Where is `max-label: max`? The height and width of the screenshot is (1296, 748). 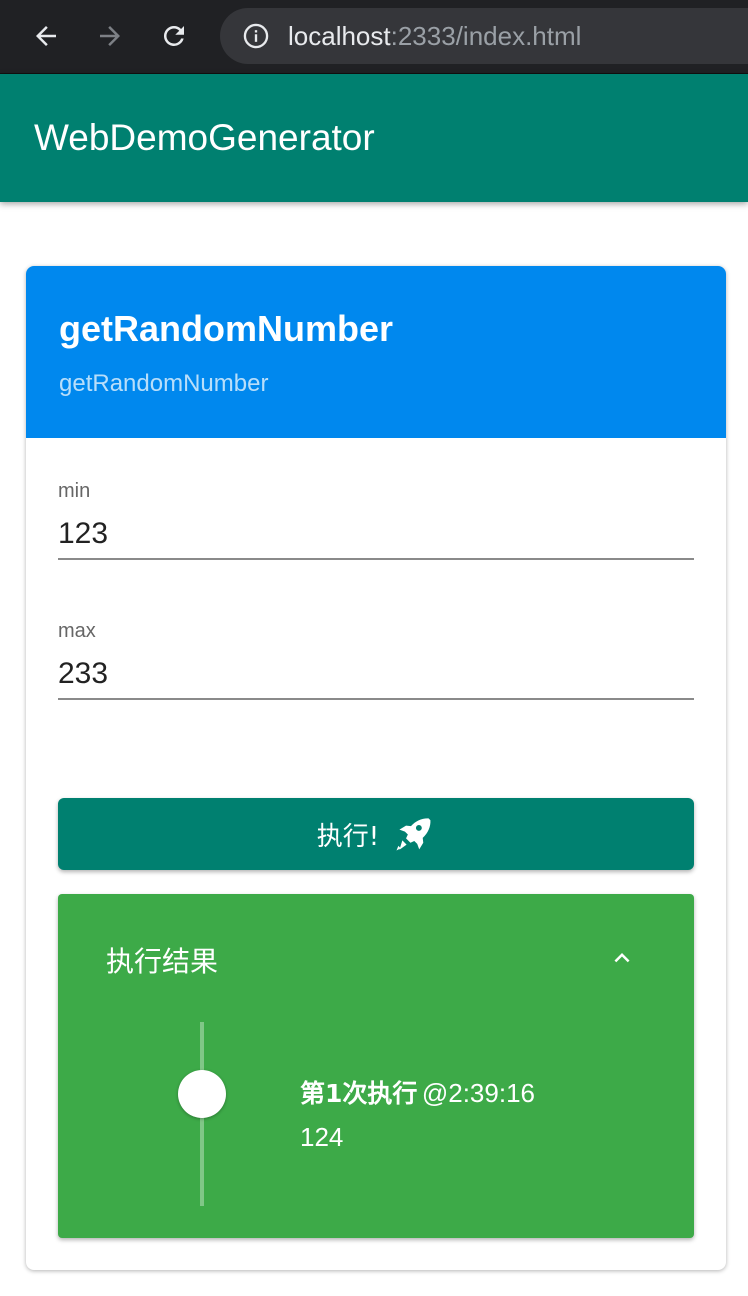 max-label: max is located at coordinates (77, 631).